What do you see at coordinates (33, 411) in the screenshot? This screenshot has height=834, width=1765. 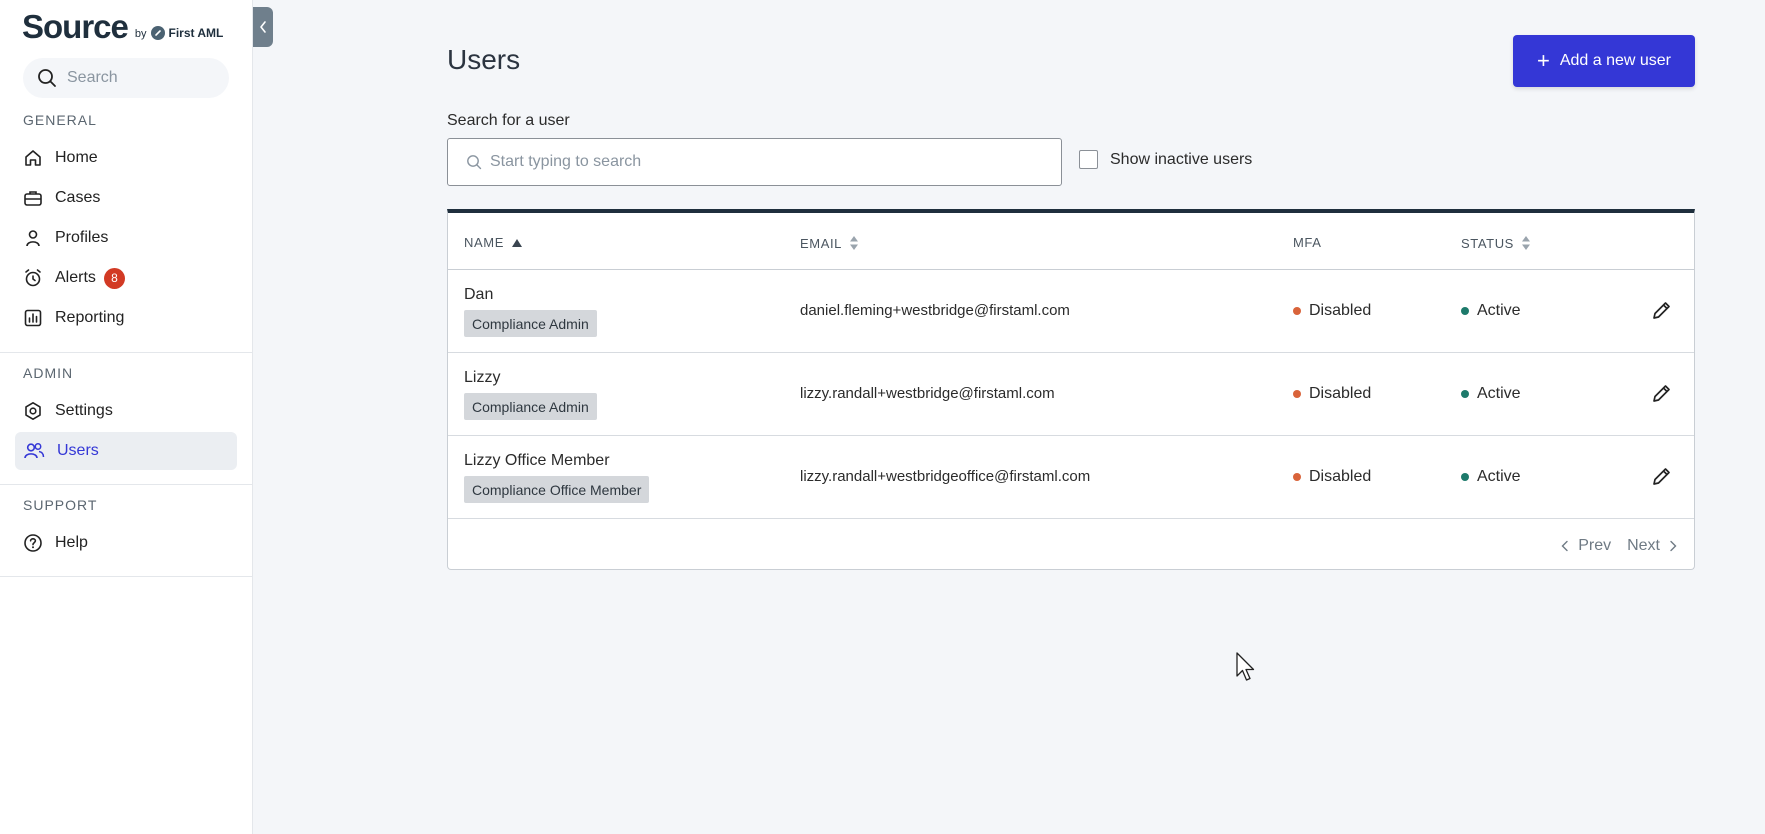 I see `gear-icon` at bounding box center [33, 411].